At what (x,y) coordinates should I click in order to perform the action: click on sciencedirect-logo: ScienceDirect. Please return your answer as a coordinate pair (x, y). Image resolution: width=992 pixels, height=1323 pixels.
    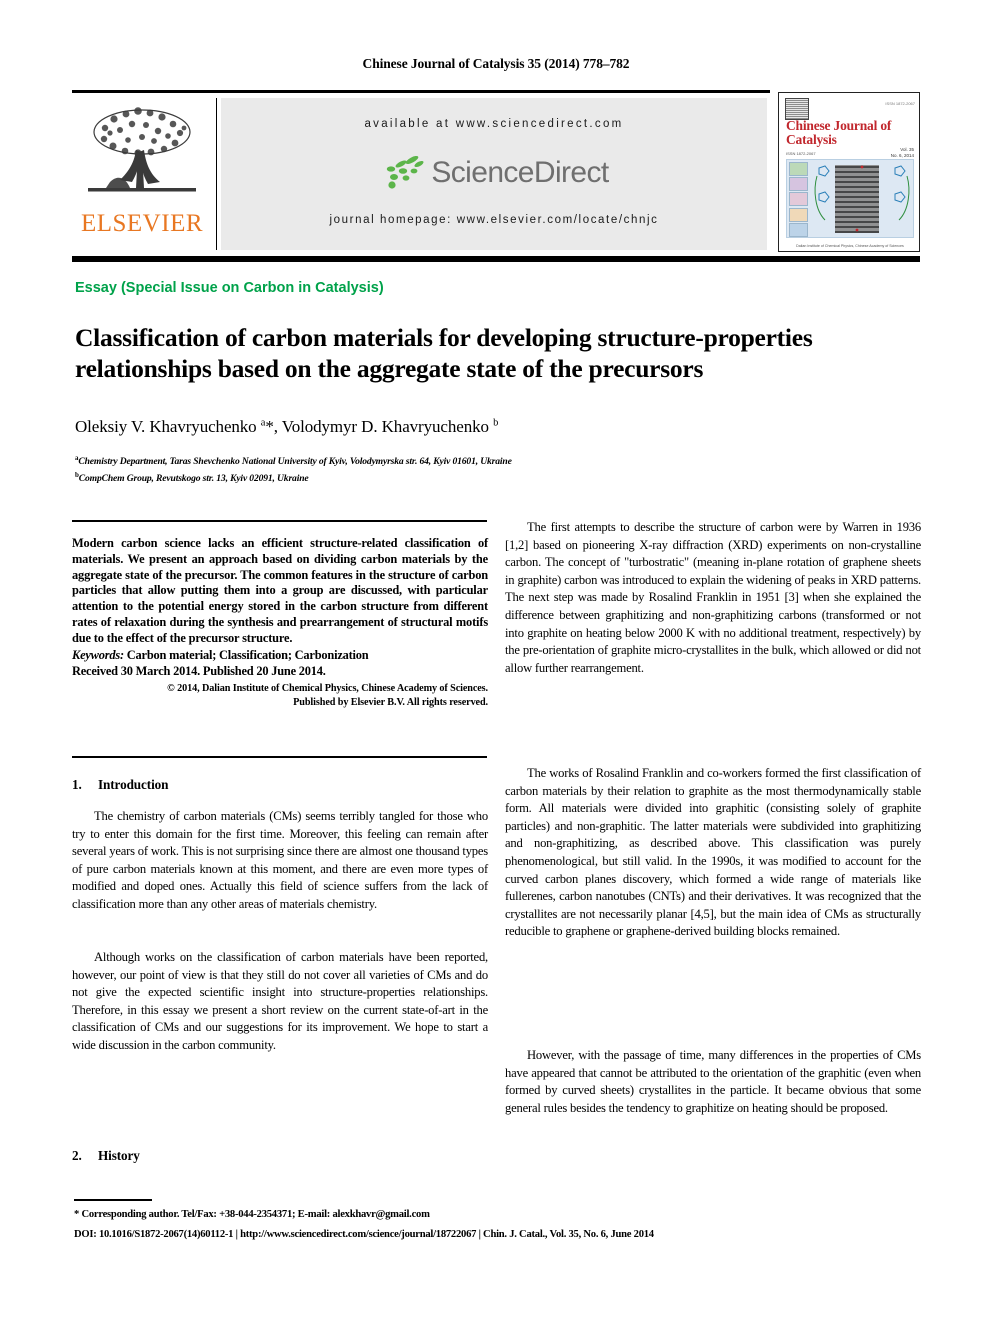
    Looking at the image, I should click on (494, 175).